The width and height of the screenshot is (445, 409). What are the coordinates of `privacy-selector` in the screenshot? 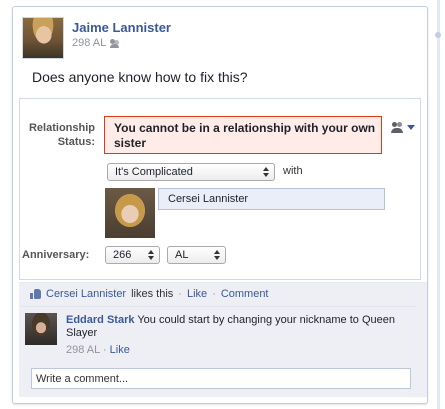 It's located at (403, 127).